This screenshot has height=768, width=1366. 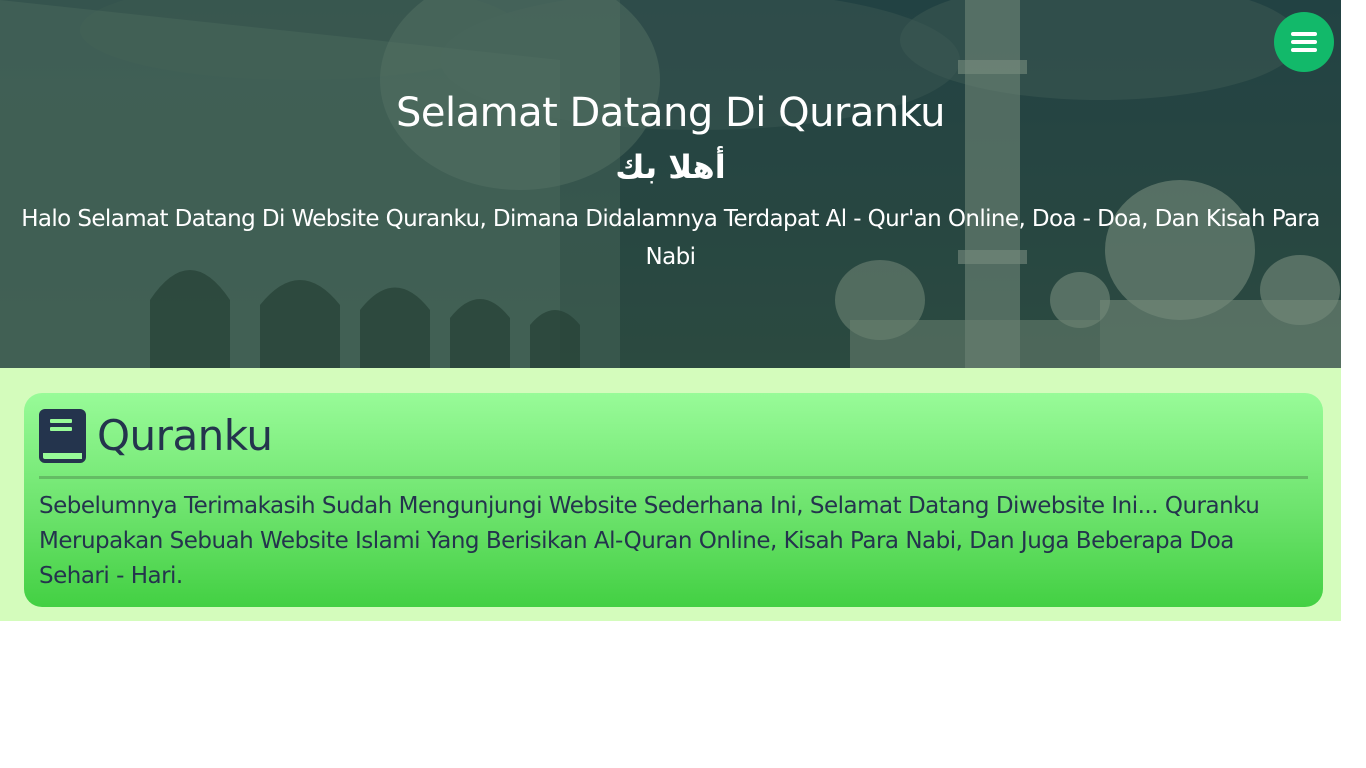 I want to click on about-card-title: Quranku, so click(x=185, y=435).